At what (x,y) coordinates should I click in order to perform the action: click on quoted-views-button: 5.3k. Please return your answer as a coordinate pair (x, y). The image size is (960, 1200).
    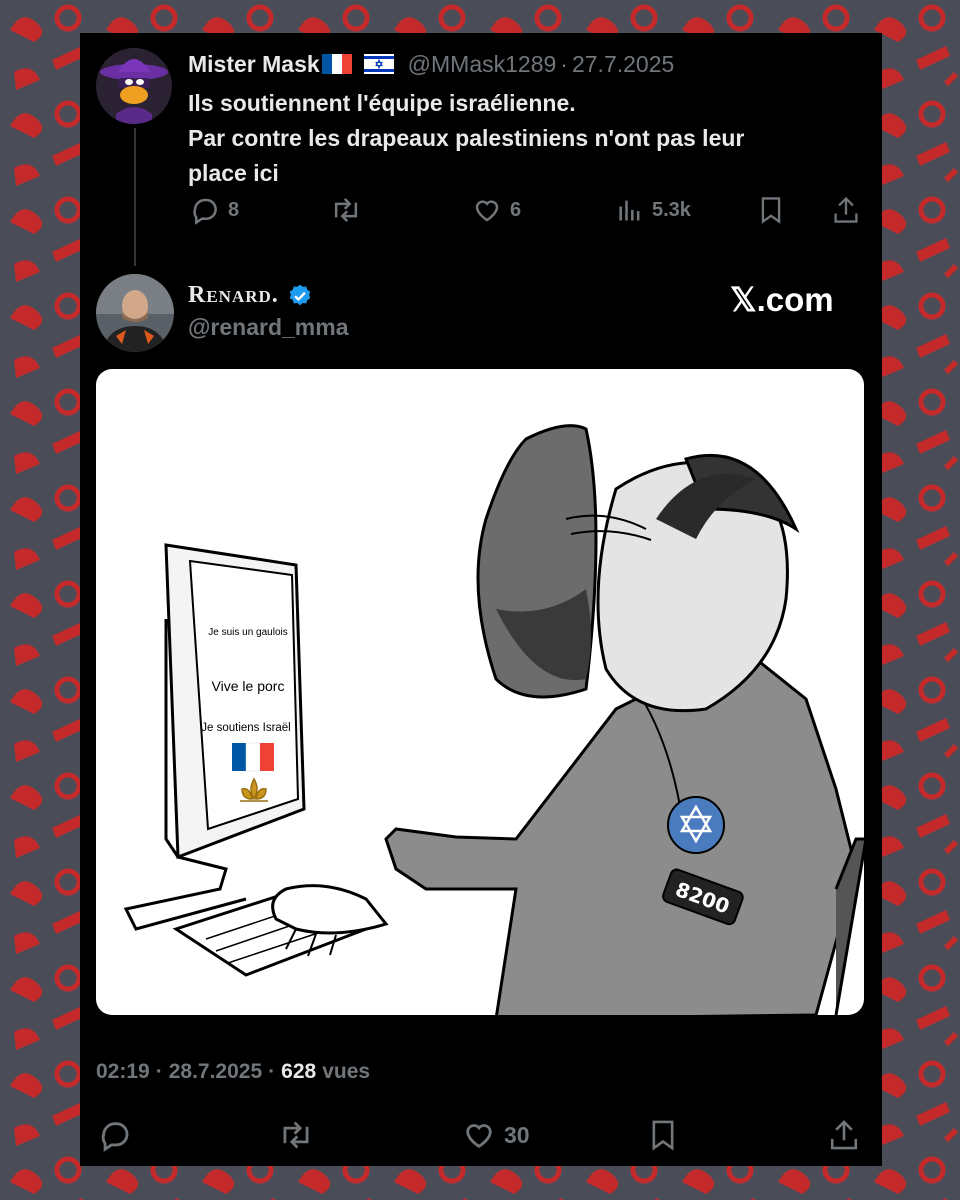
    Looking at the image, I should click on (653, 210).